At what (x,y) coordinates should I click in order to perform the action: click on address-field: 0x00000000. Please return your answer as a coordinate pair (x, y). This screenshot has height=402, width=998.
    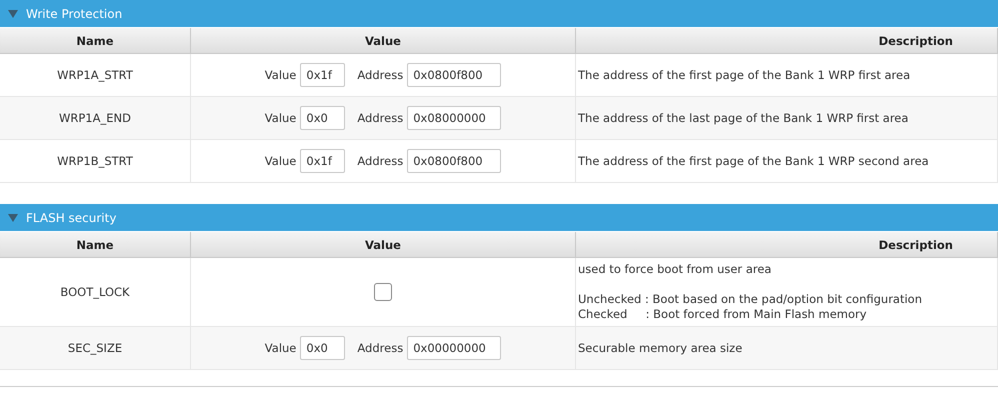
    Looking at the image, I should click on (454, 348).